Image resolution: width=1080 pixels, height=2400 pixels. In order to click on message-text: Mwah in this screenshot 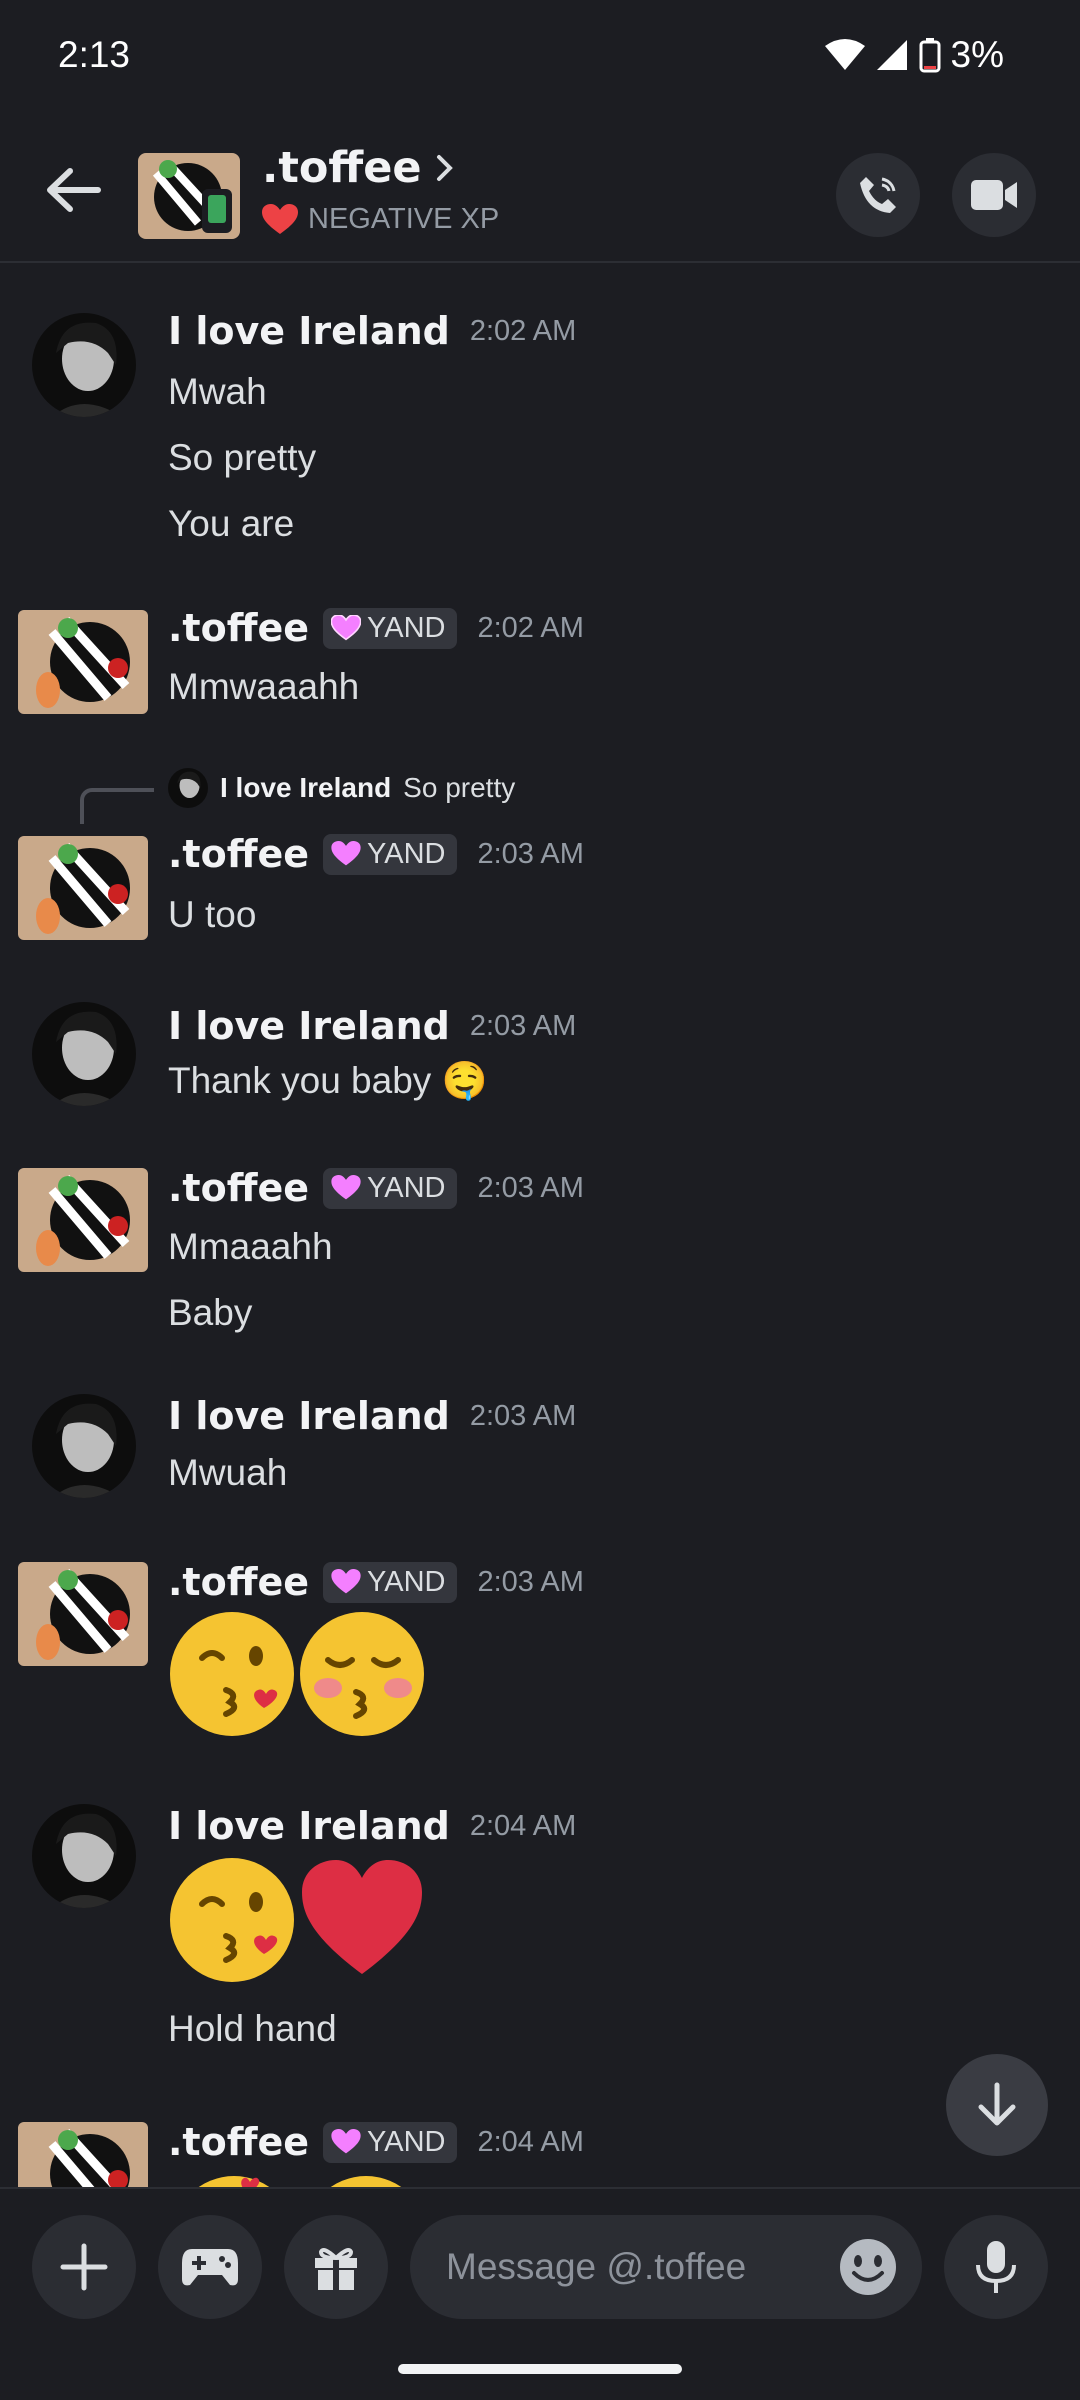, I will do `click(217, 392)`.